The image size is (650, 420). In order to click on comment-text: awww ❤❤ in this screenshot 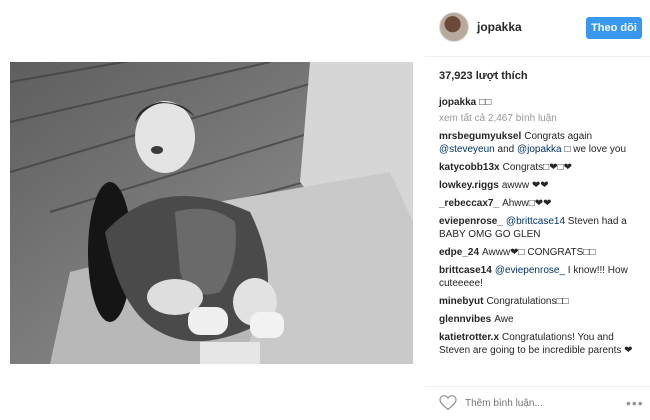, I will do `click(525, 185)`.